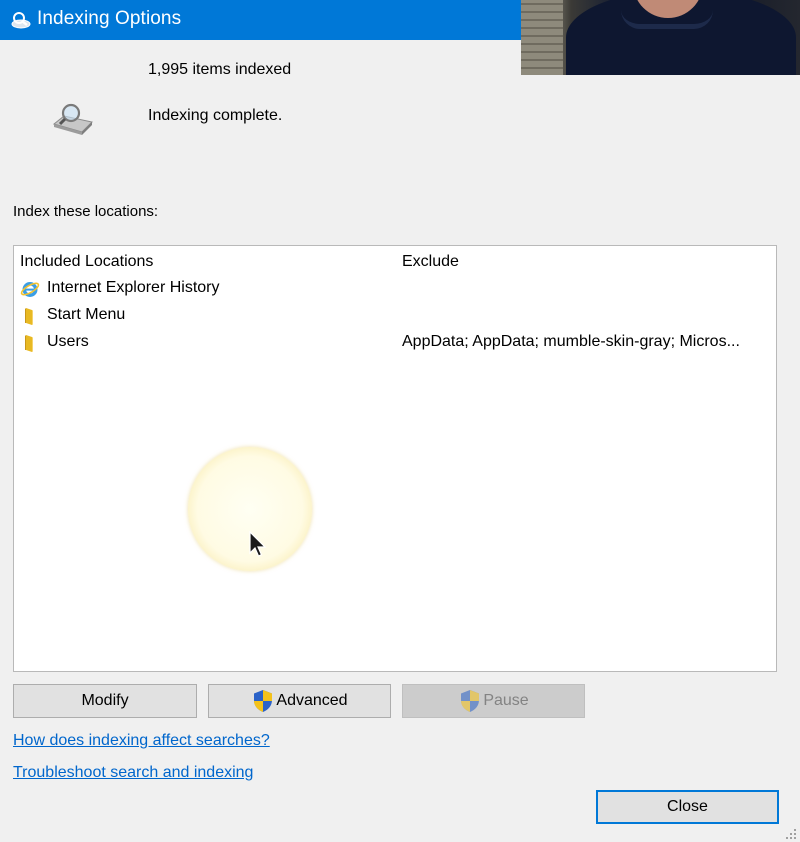 The height and width of the screenshot is (842, 800). I want to click on modify-button: Modify, so click(105, 701).